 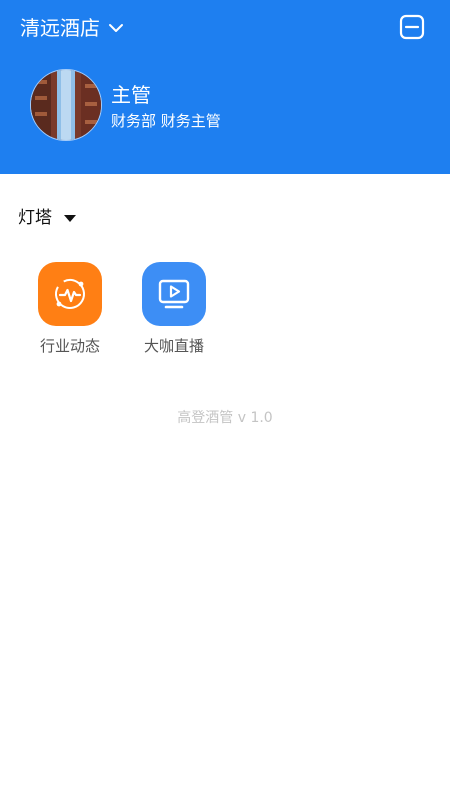 I want to click on version-text: 高登酒管 v 1.0, so click(x=225, y=418).